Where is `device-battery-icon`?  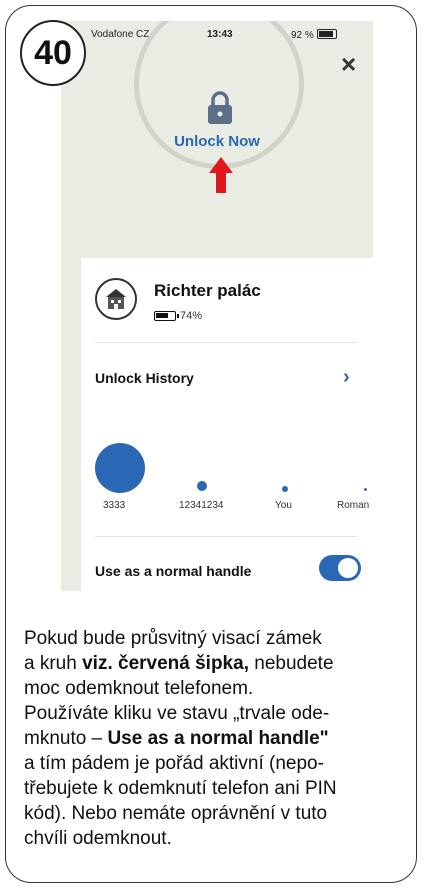 device-battery-icon is located at coordinates (166, 316).